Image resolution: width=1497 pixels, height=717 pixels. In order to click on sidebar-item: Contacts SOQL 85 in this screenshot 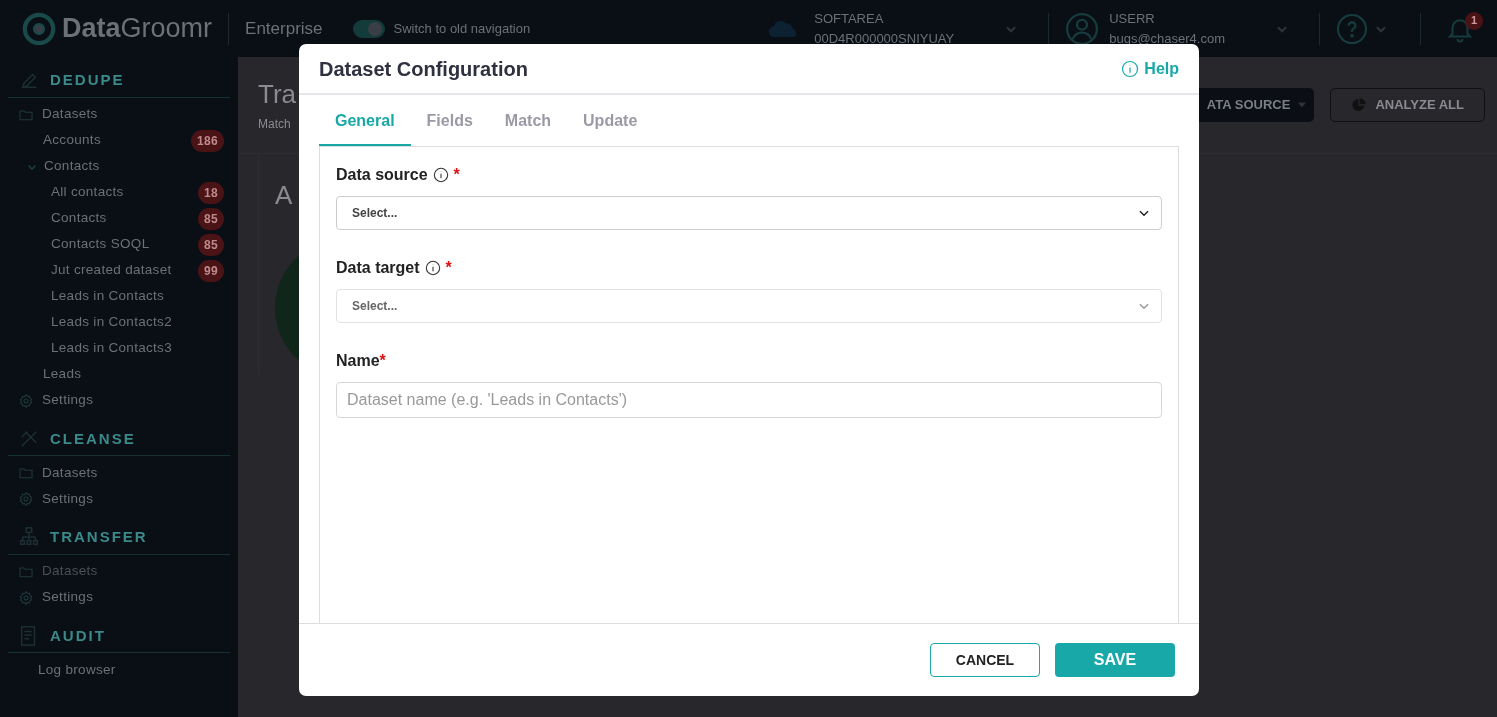, I will do `click(119, 244)`.